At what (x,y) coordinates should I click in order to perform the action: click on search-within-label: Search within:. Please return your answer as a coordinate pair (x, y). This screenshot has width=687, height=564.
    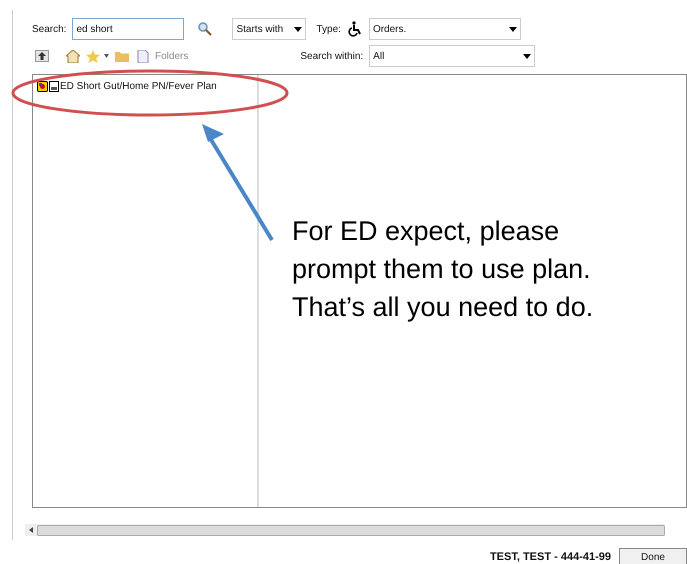
    Looking at the image, I should click on (332, 57).